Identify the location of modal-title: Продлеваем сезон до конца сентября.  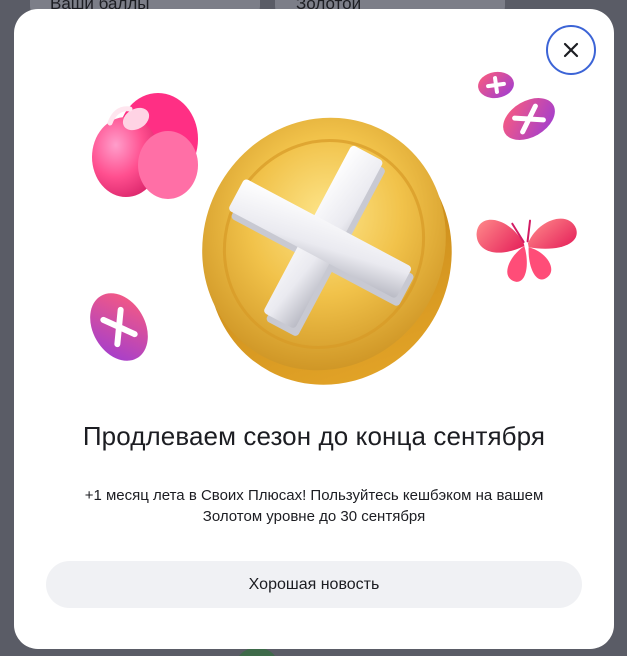
(314, 436).